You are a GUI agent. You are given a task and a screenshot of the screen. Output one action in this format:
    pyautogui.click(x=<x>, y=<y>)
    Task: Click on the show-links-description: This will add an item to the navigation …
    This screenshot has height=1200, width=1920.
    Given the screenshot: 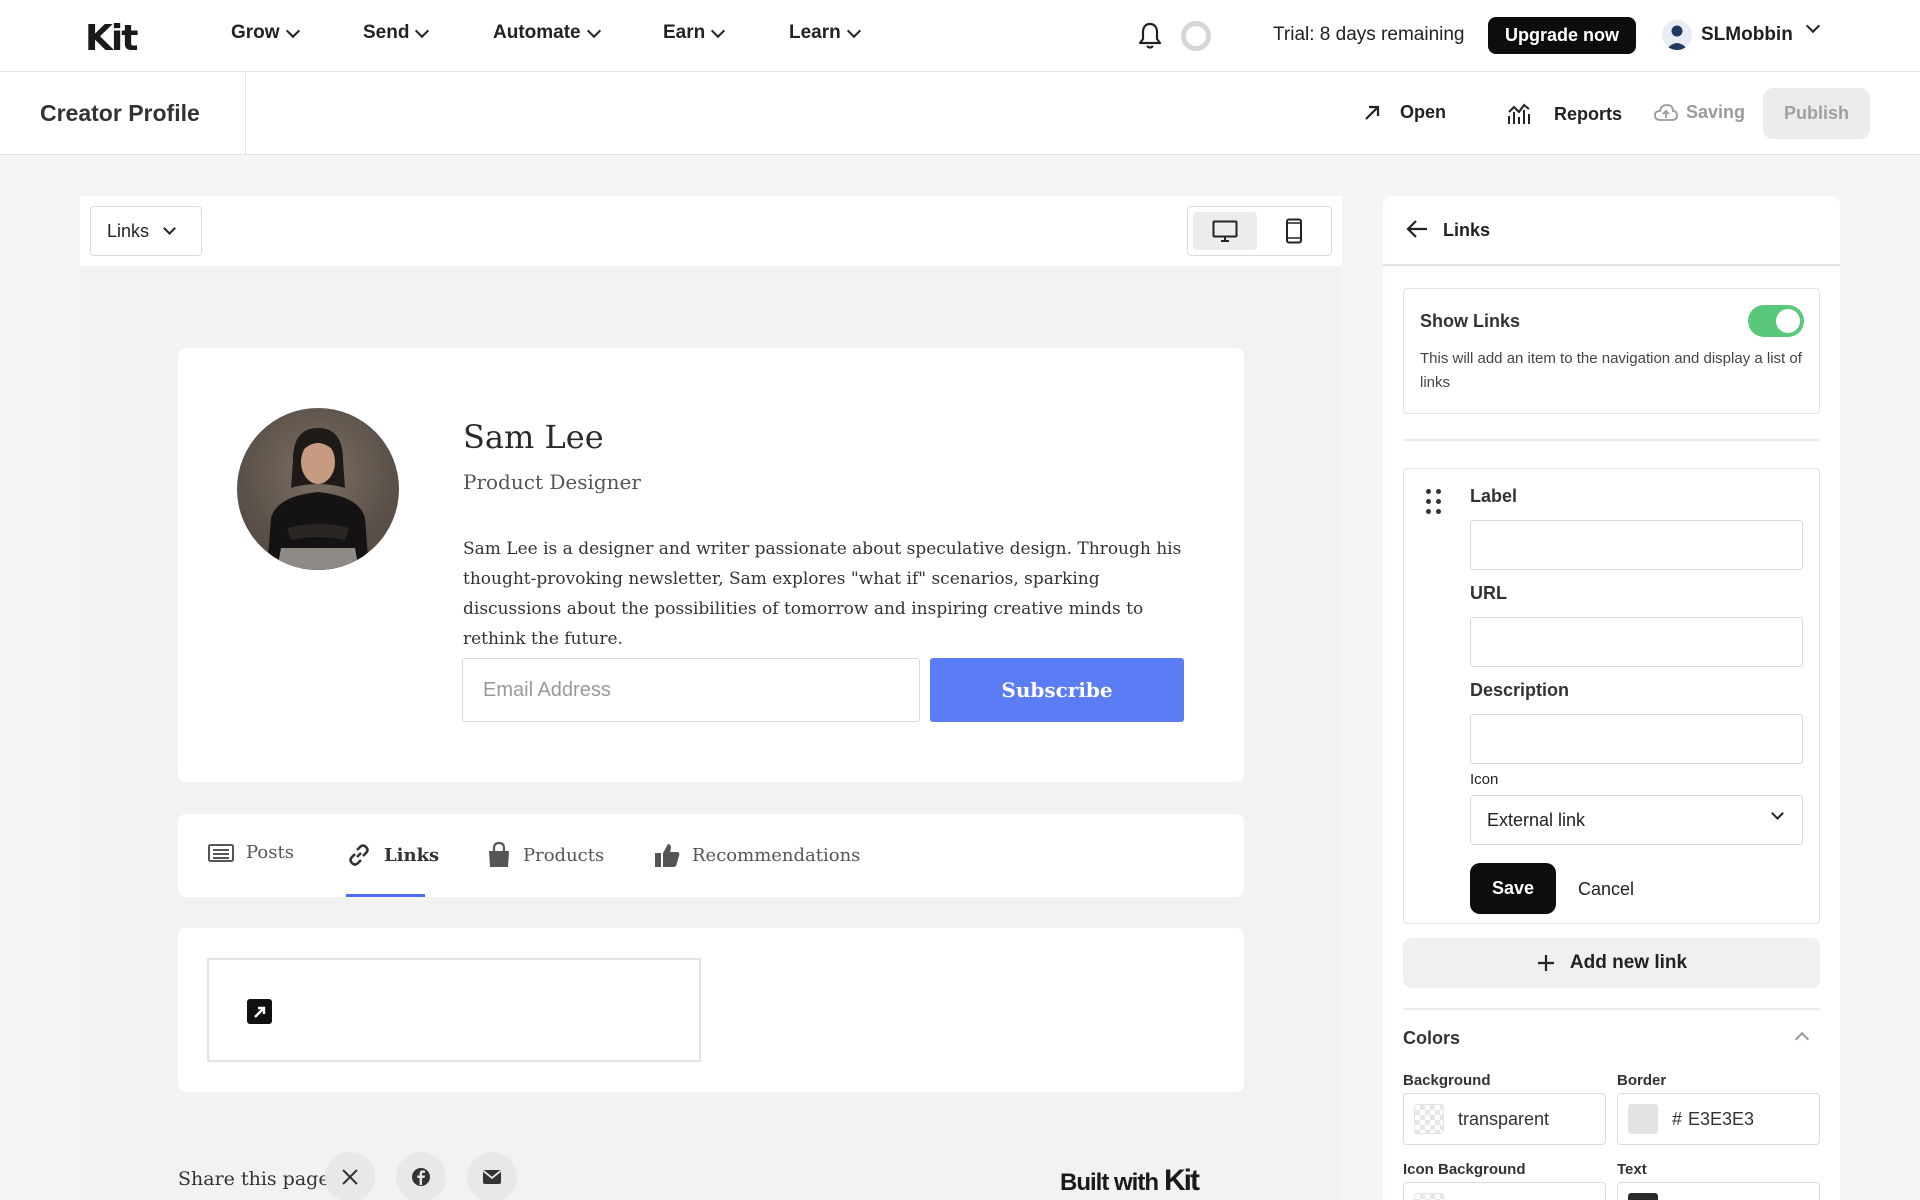 What is the action you would take?
    pyautogui.click(x=1611, y=370)
    